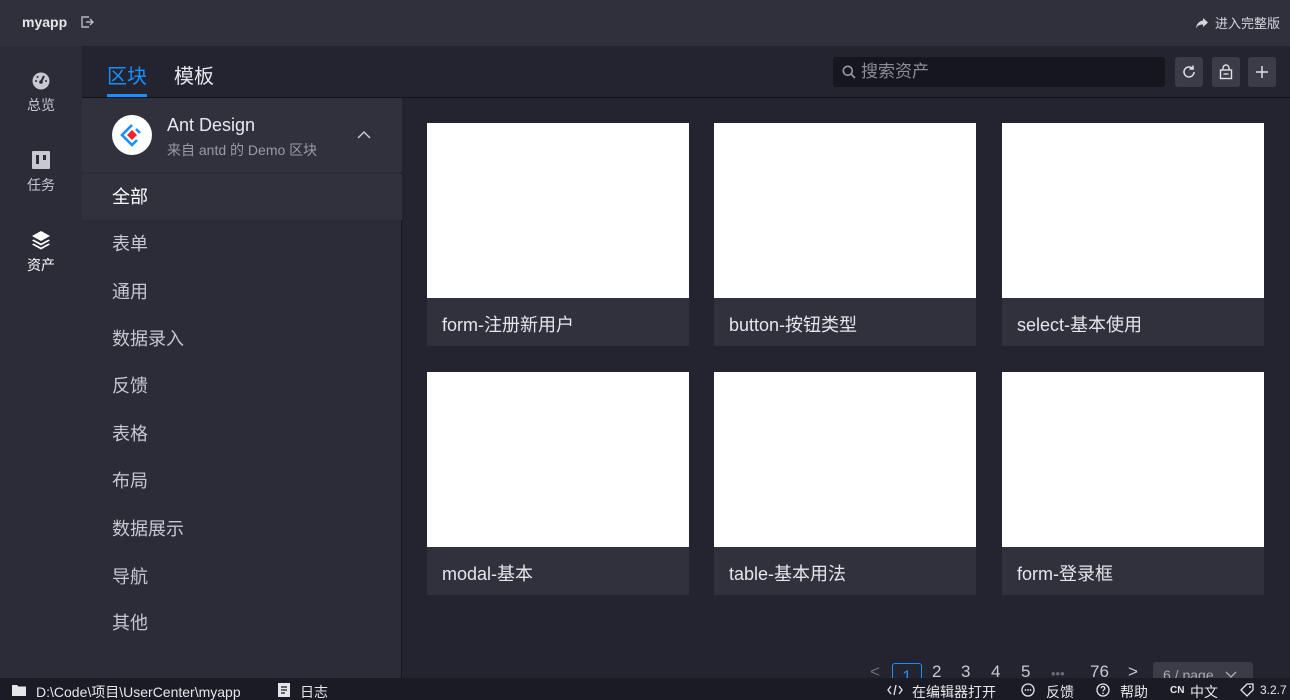  I want to click on plus-icon, so click(1262, 72).